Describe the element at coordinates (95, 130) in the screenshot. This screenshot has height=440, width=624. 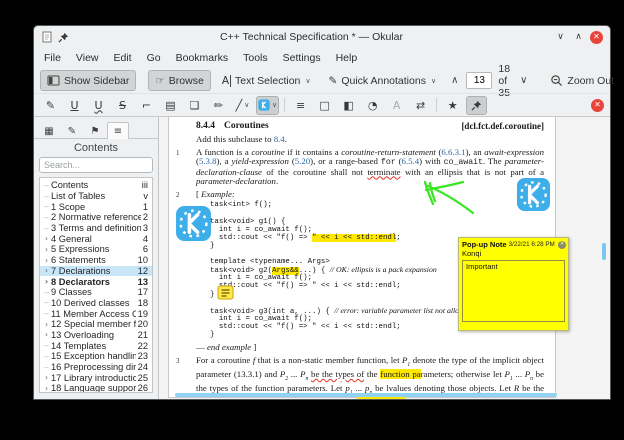
I see `bookmarks-tab: ⚑` at that location.